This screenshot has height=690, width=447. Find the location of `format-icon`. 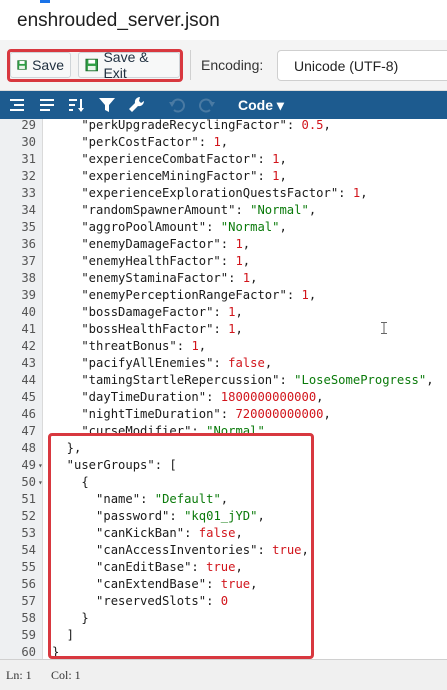

format-icon is located at coordinates (17, 105).